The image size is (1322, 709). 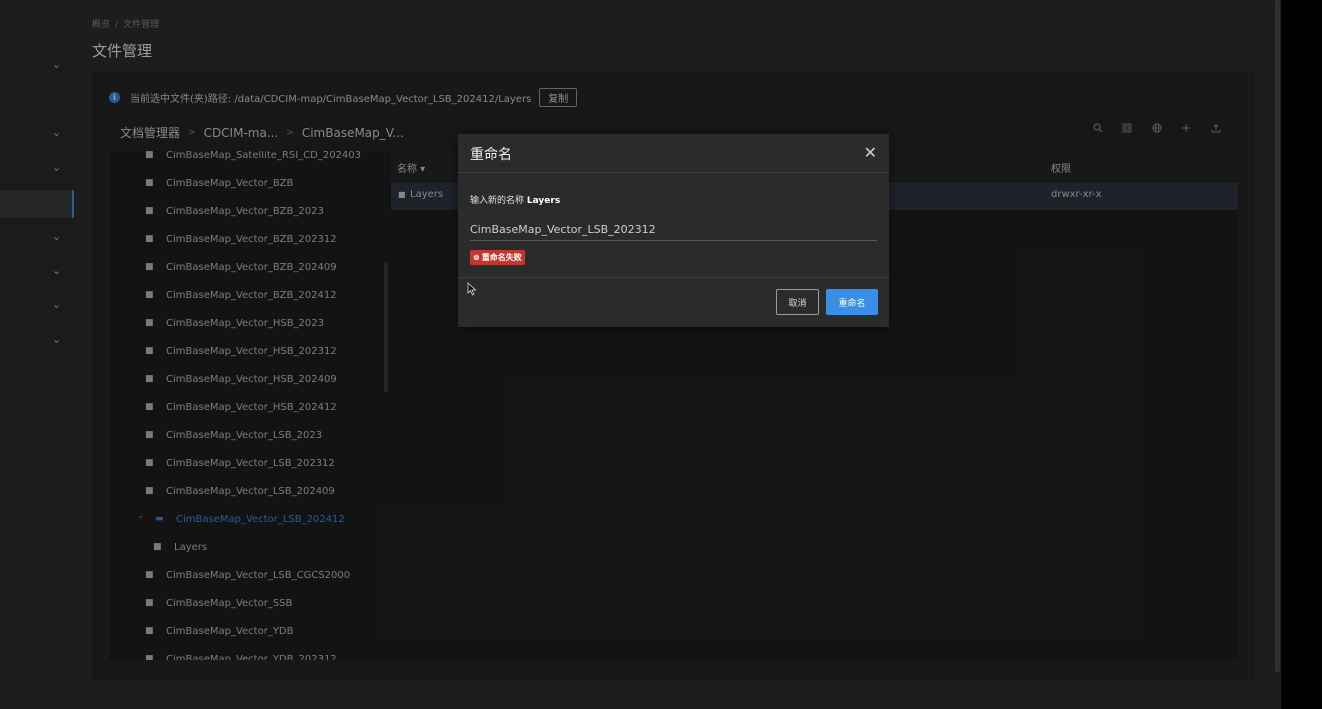 I want to click on mouse-cursor-icon, so click(x=472, y=289).